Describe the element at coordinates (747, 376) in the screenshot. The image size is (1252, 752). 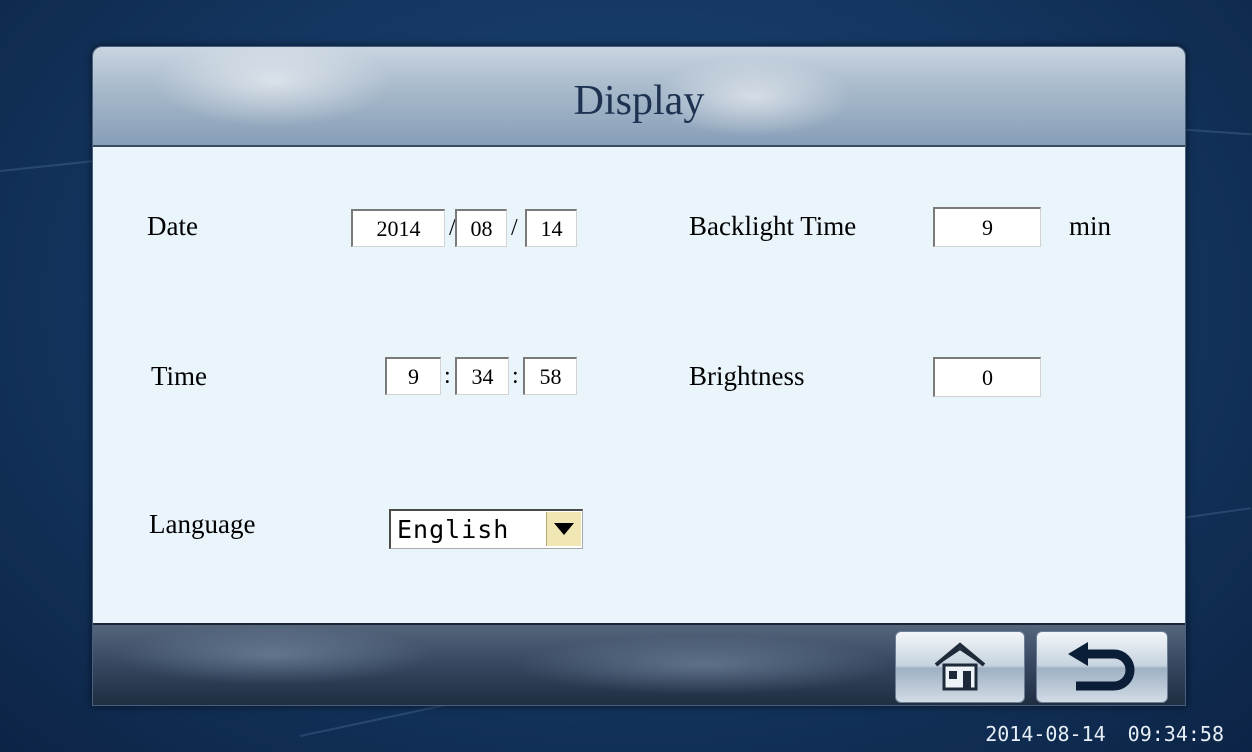
I see `brightness-label: Brightness` at that location.